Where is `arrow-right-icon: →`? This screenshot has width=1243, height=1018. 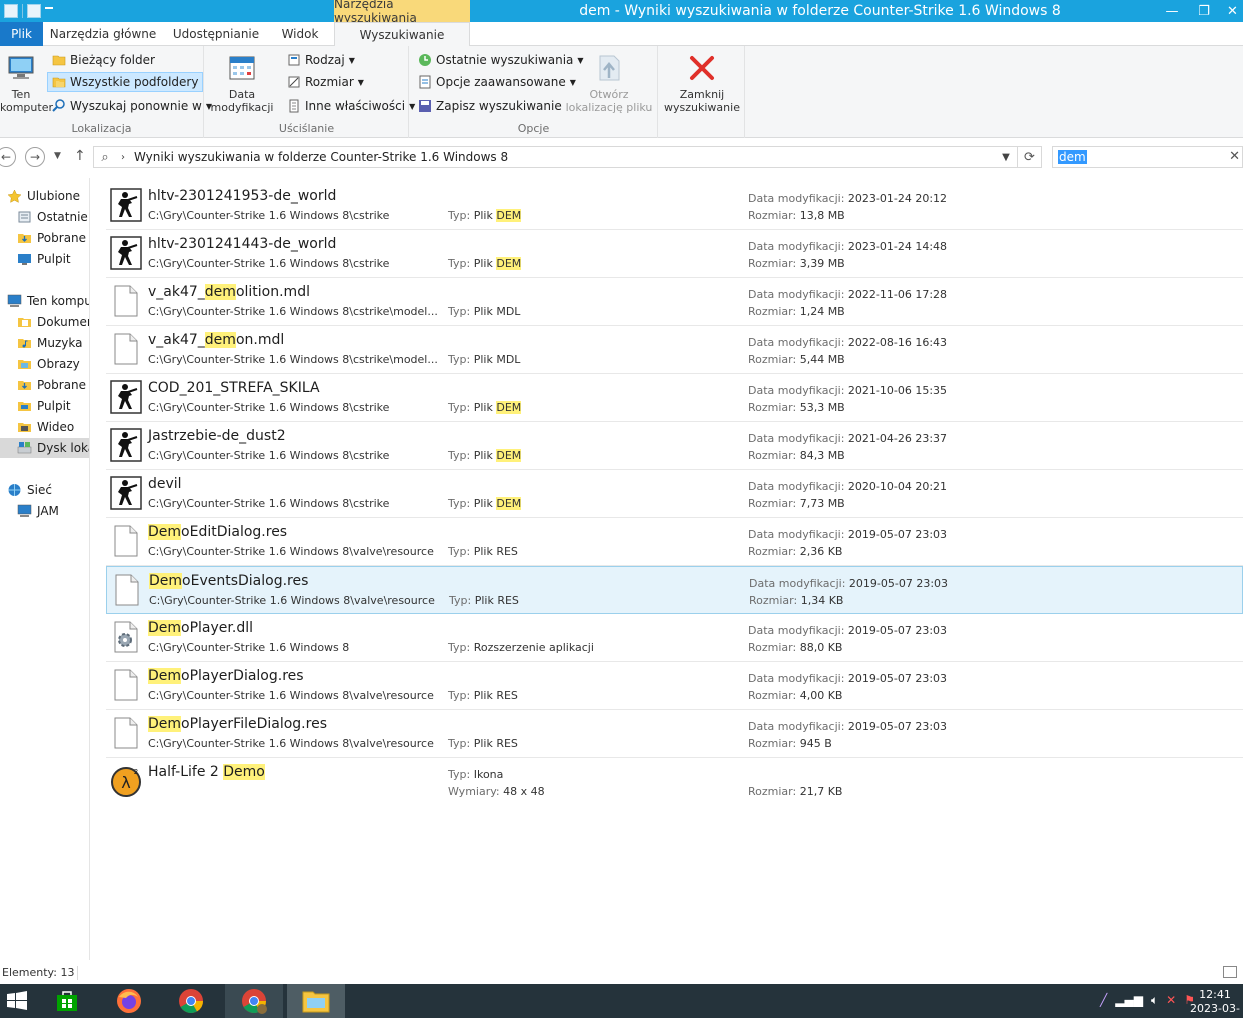
arrow-right-icon: → is located at coordinates (35, 157).